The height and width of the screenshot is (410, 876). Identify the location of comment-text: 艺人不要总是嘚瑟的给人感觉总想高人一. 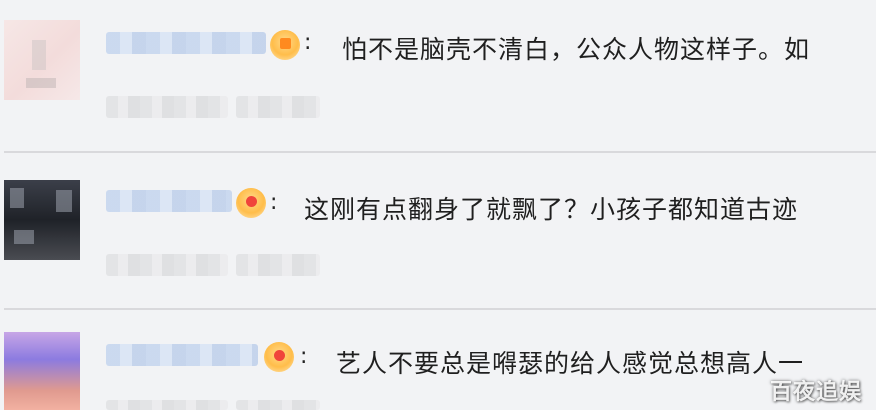
(570, 363).